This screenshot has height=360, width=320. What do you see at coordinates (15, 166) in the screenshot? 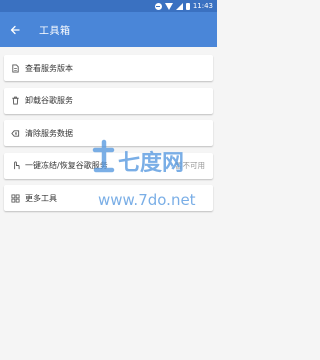
I see `hand-icon` at bounding box center [15, 166].